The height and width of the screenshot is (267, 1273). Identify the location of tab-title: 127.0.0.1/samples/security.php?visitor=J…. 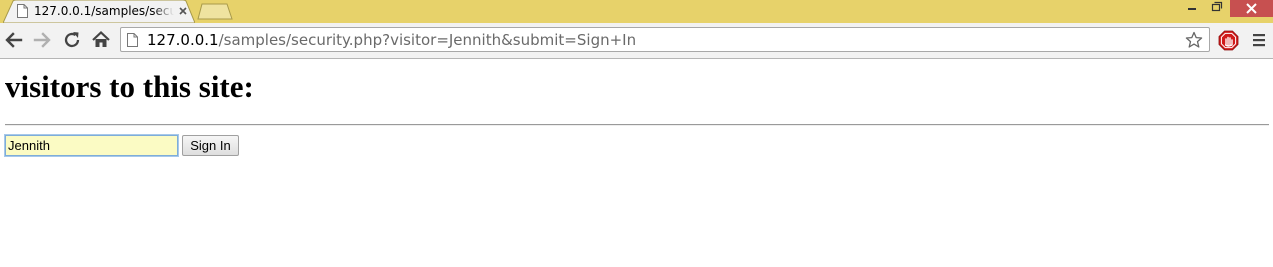
(104, 11).